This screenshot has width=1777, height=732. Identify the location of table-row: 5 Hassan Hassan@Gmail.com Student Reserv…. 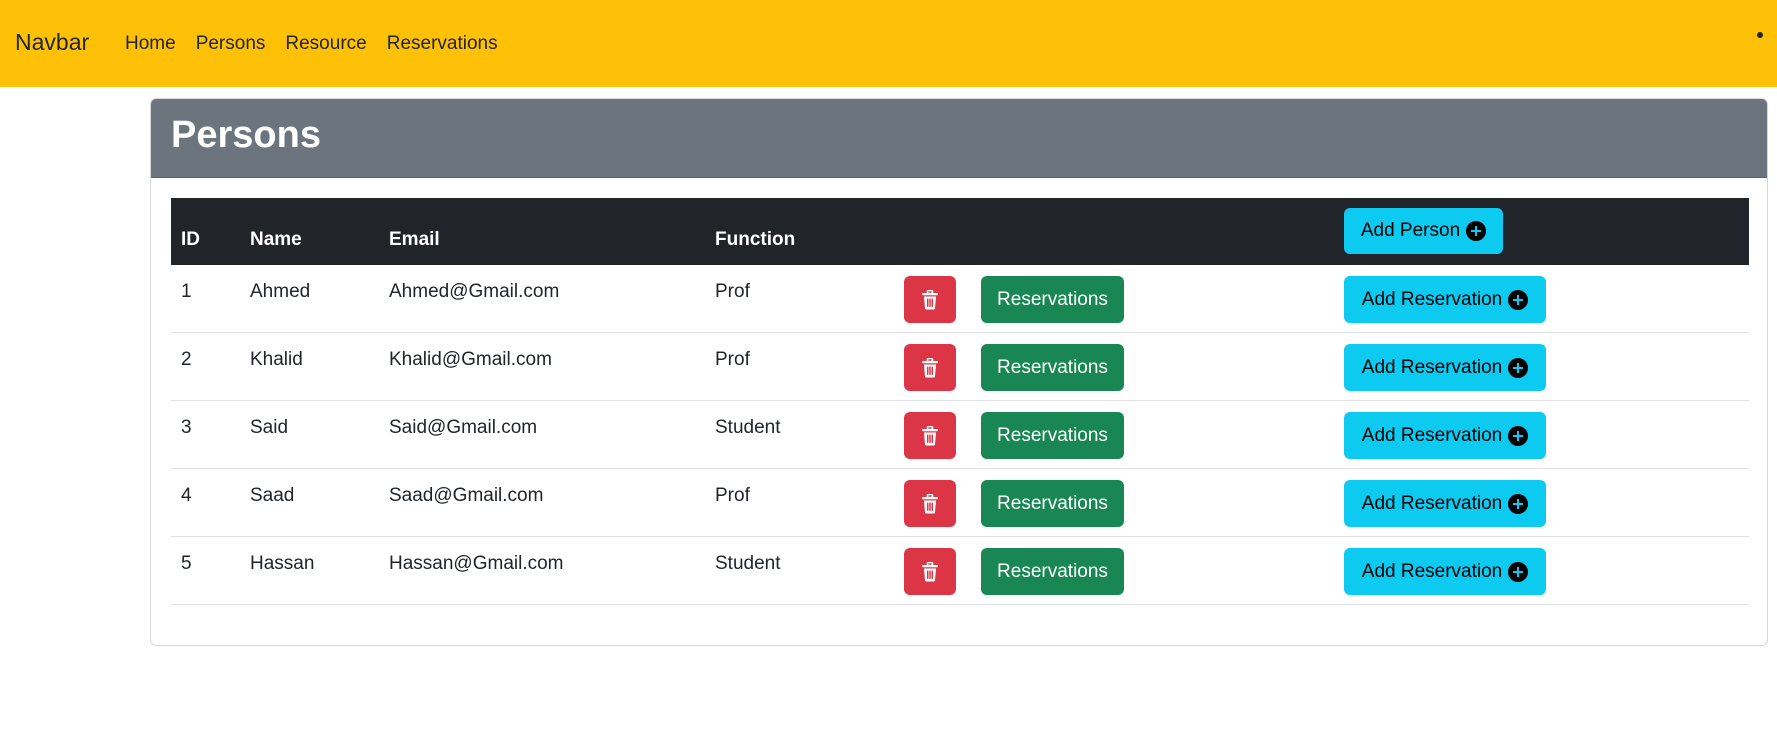
(960, 571).